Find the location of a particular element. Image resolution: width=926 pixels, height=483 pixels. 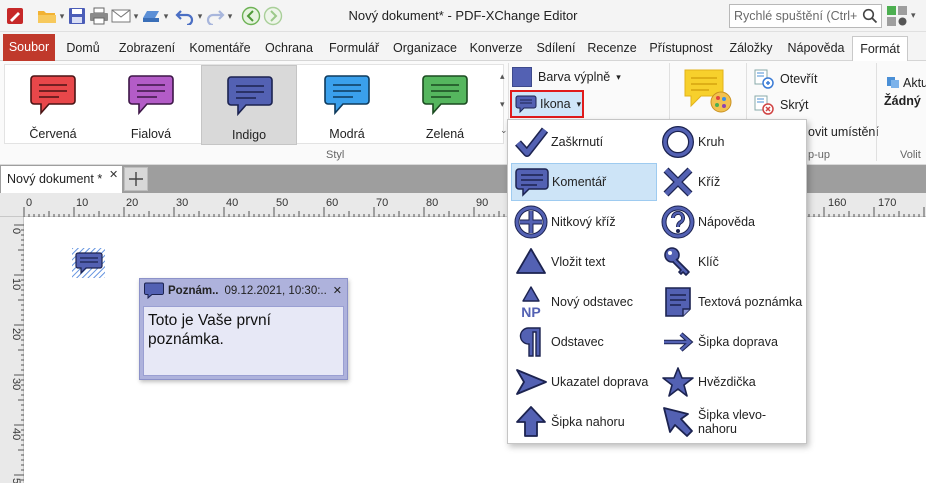

icon-option-label: Ukazatel doprava is located at coordinates (600, 382).